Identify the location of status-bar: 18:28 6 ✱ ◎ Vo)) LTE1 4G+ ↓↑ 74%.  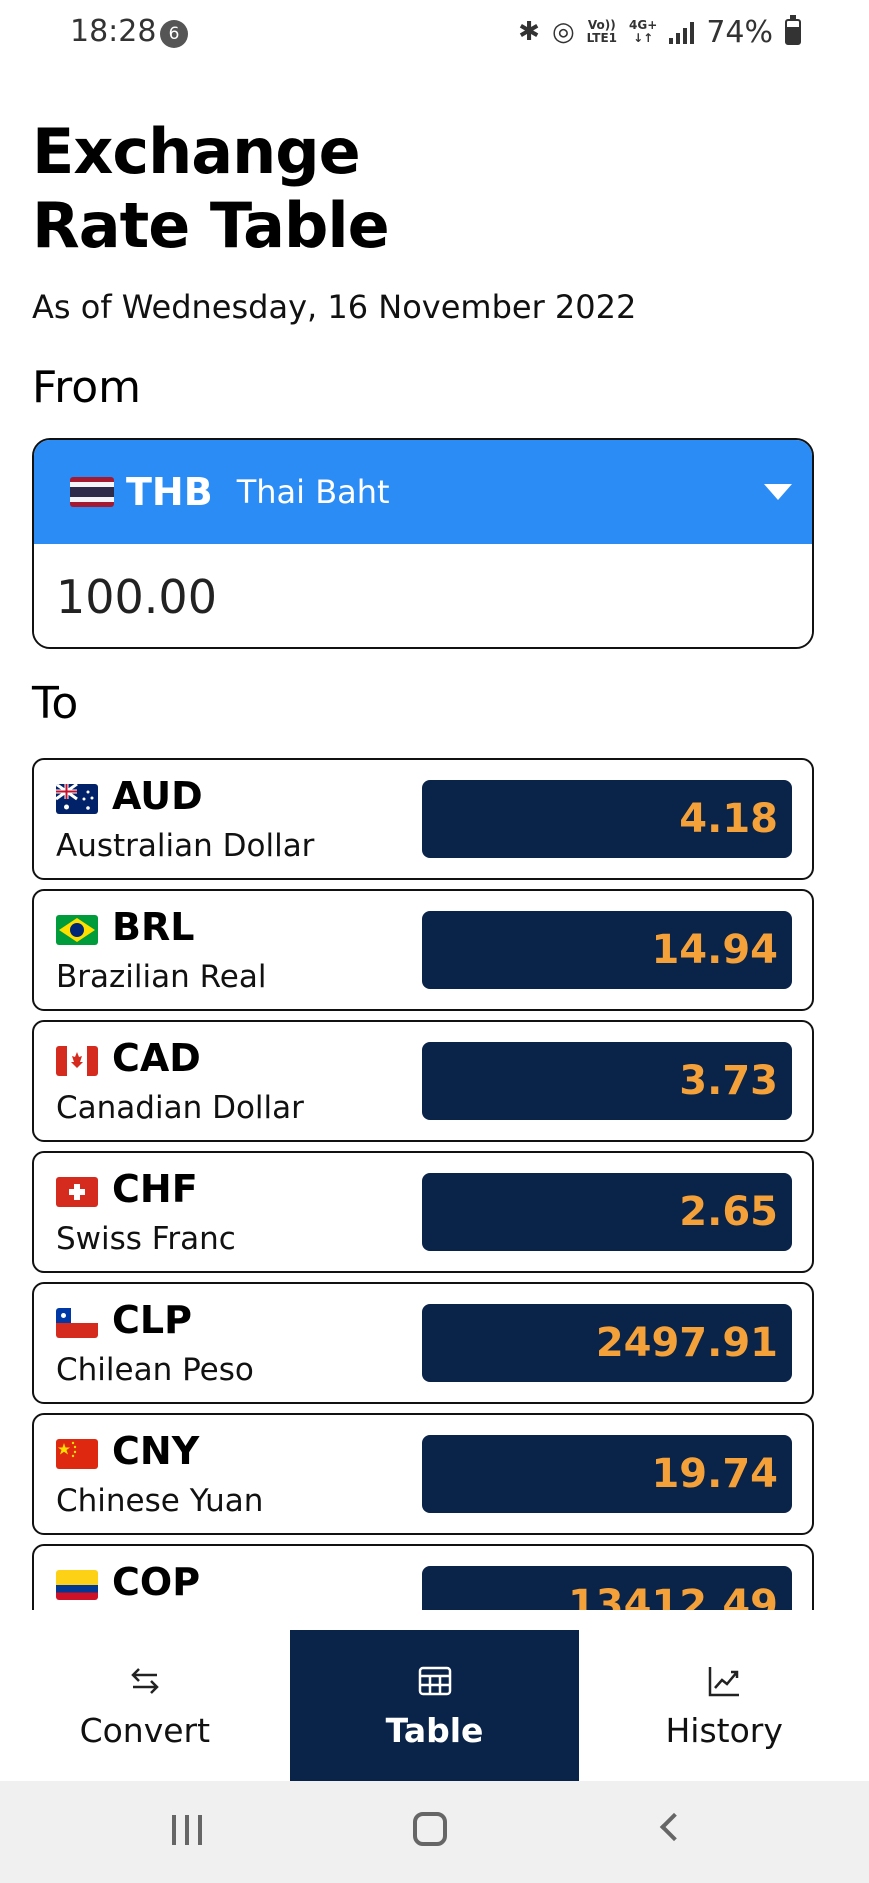
(434, 33).